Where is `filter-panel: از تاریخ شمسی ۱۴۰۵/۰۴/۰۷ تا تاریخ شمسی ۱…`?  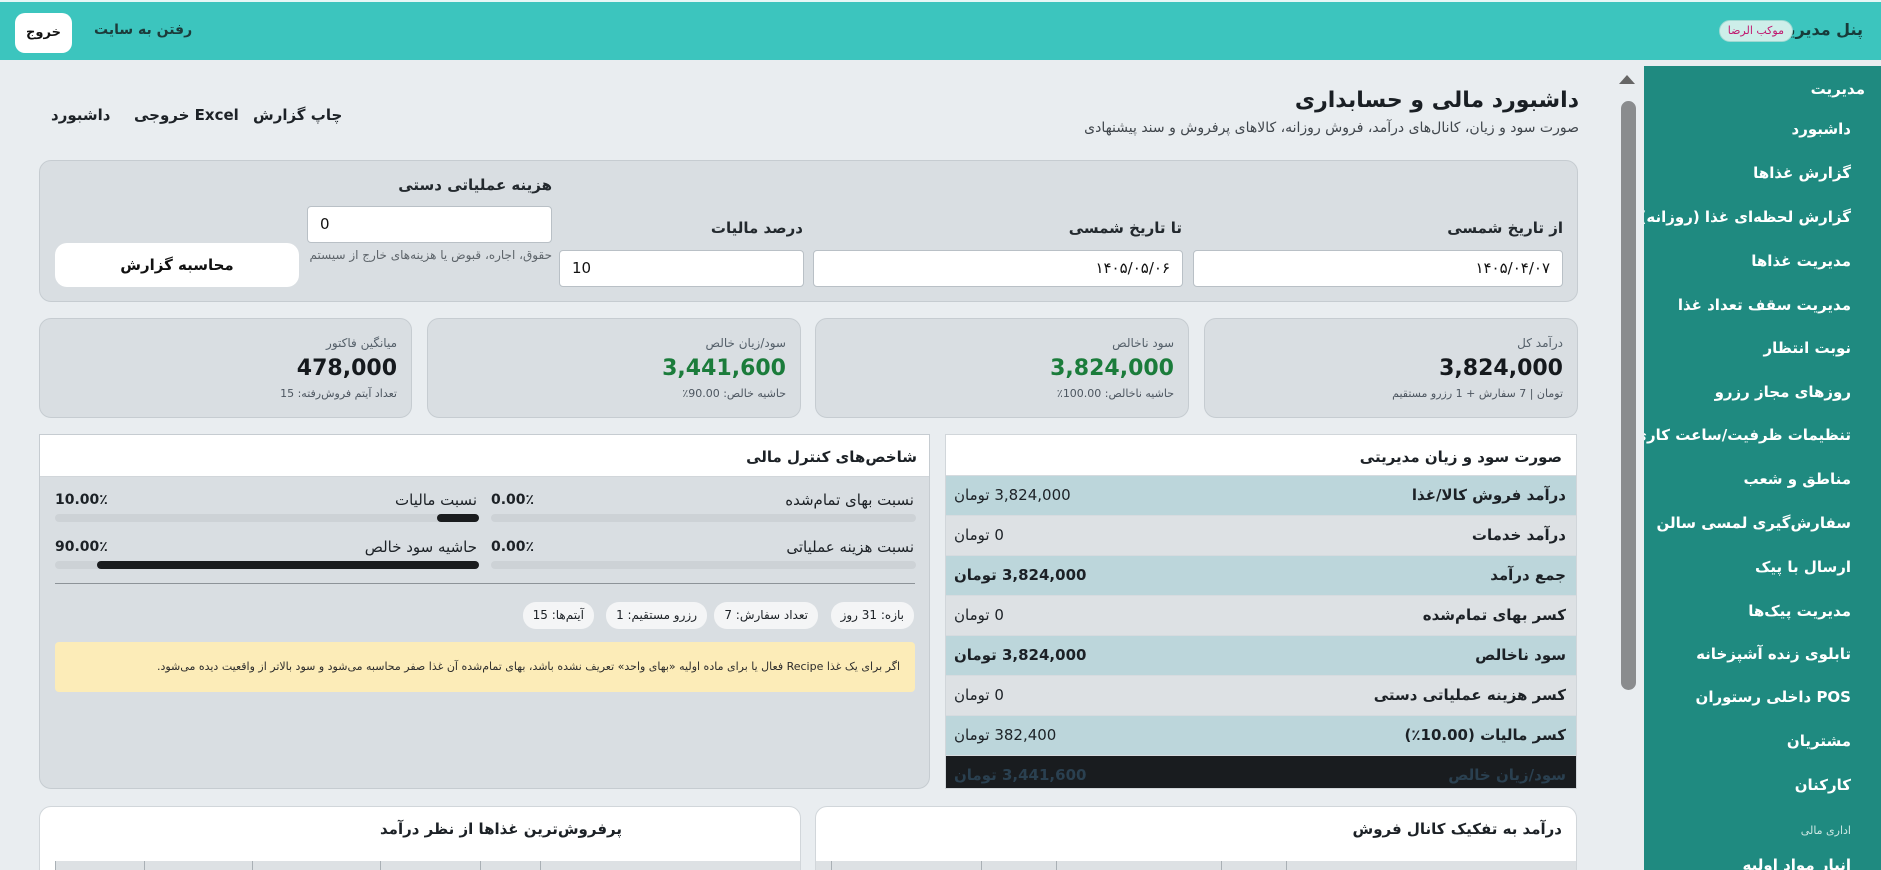 filter-panel: از تاریخ شمسی ۱۴۰۵/۰۴/۰۷ تا تاریخ شمسی ۱… is located at coordinates (808, 231).